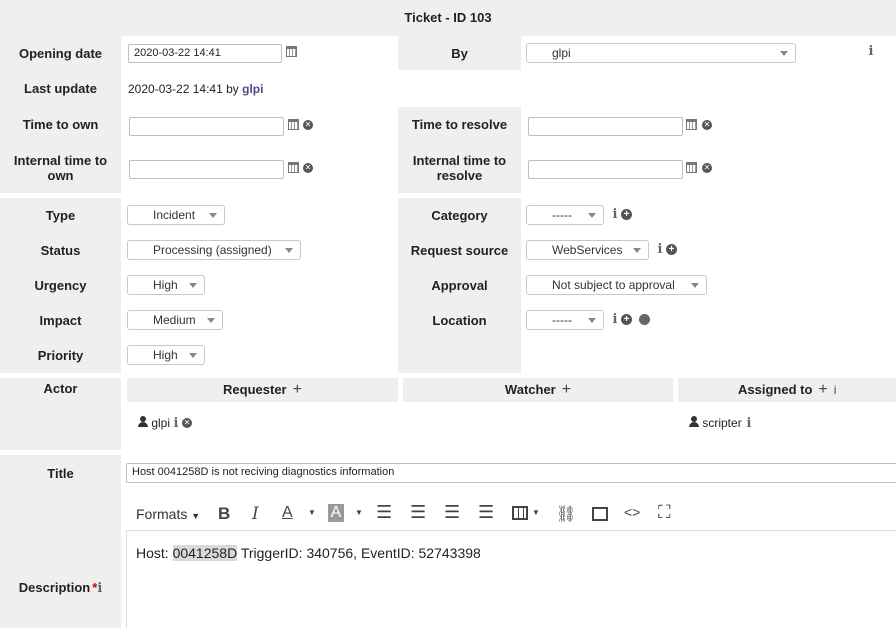 The width and height of the screenshot is (896, 628). I want to click on assigned-name: scripter, so click(721, 423).